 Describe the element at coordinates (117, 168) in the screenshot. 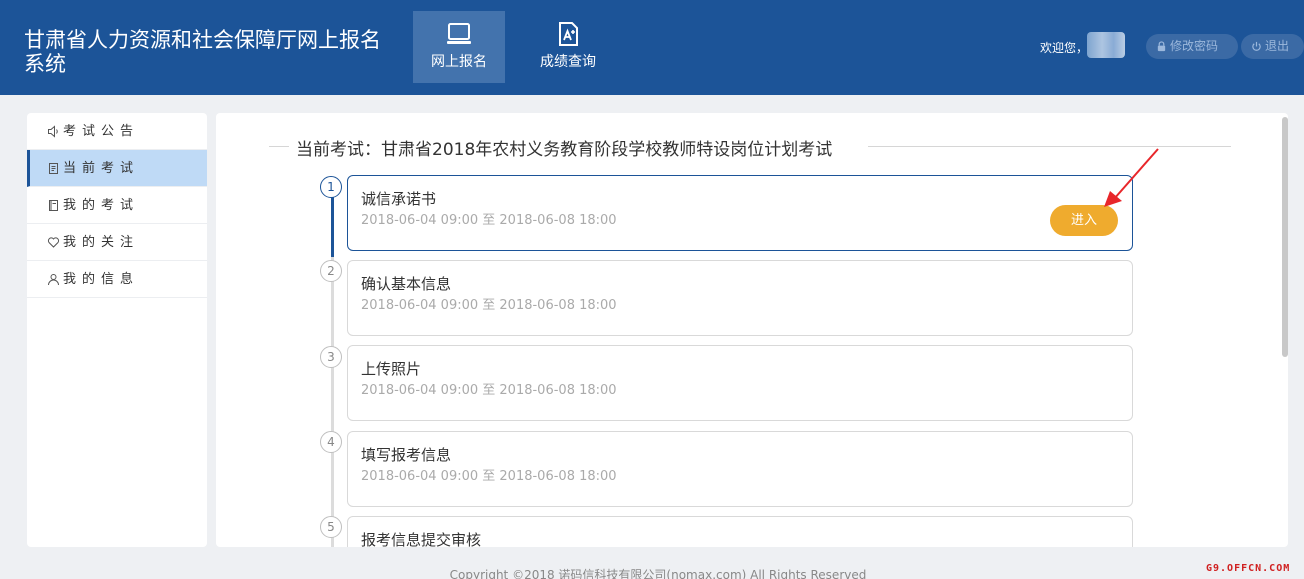

I see `sidebar-item-current-exam: 当前考试` at that location.